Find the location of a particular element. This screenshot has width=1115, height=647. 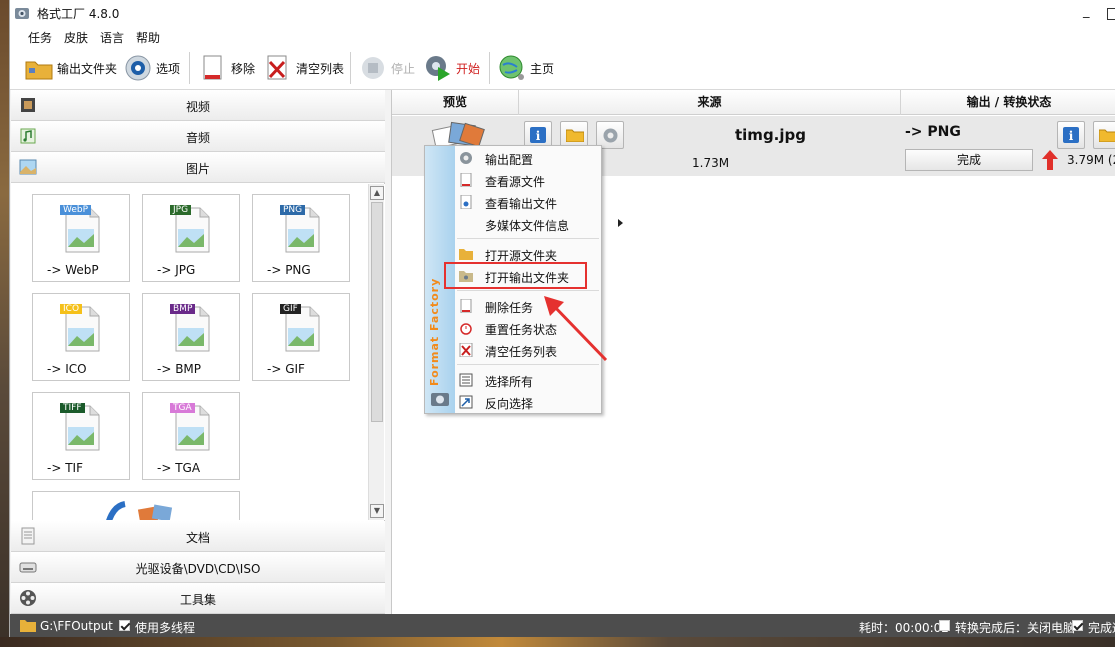

format-badge: TIFF is located at coordinates (72, 408).